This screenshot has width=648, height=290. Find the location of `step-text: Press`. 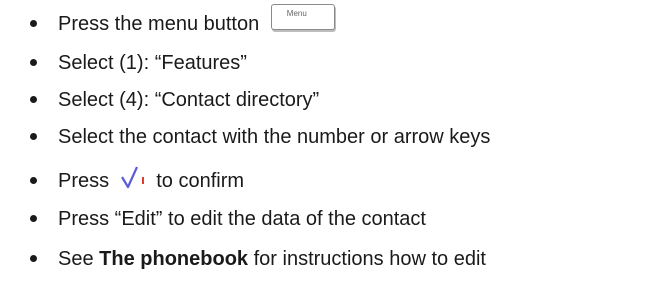

step-text: Press is located at coordinates (84, 181).